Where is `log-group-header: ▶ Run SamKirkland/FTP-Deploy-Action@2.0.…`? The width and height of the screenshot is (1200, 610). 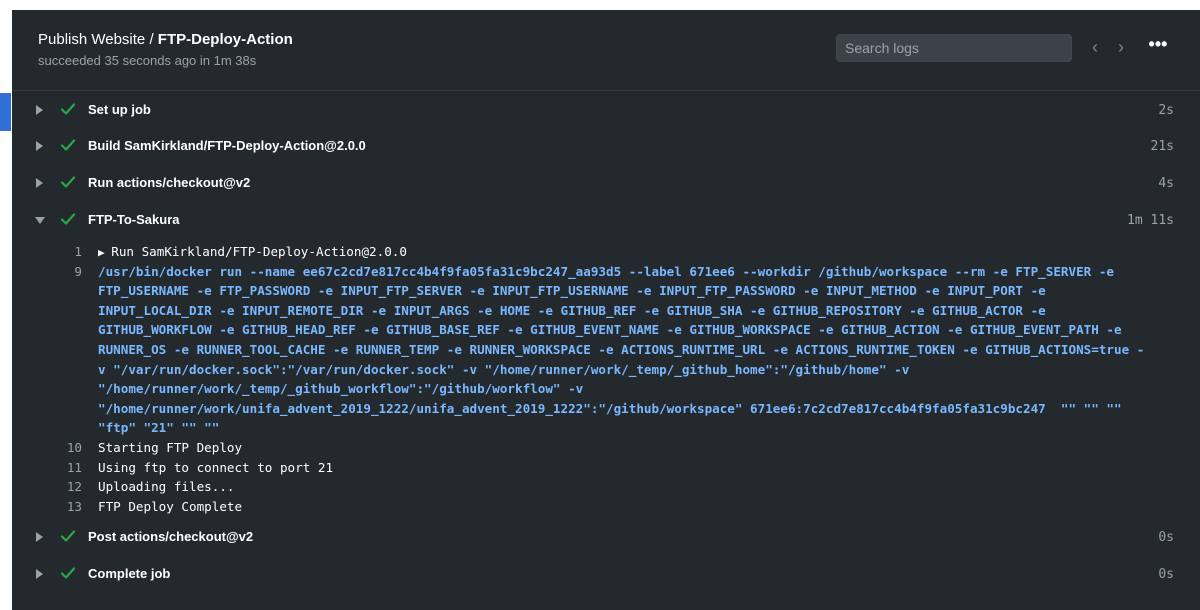
log-group-header: ▶ Run SamKirkland/FTP-Deploy-Action@2.0.… is located at coordinates (252, 251).